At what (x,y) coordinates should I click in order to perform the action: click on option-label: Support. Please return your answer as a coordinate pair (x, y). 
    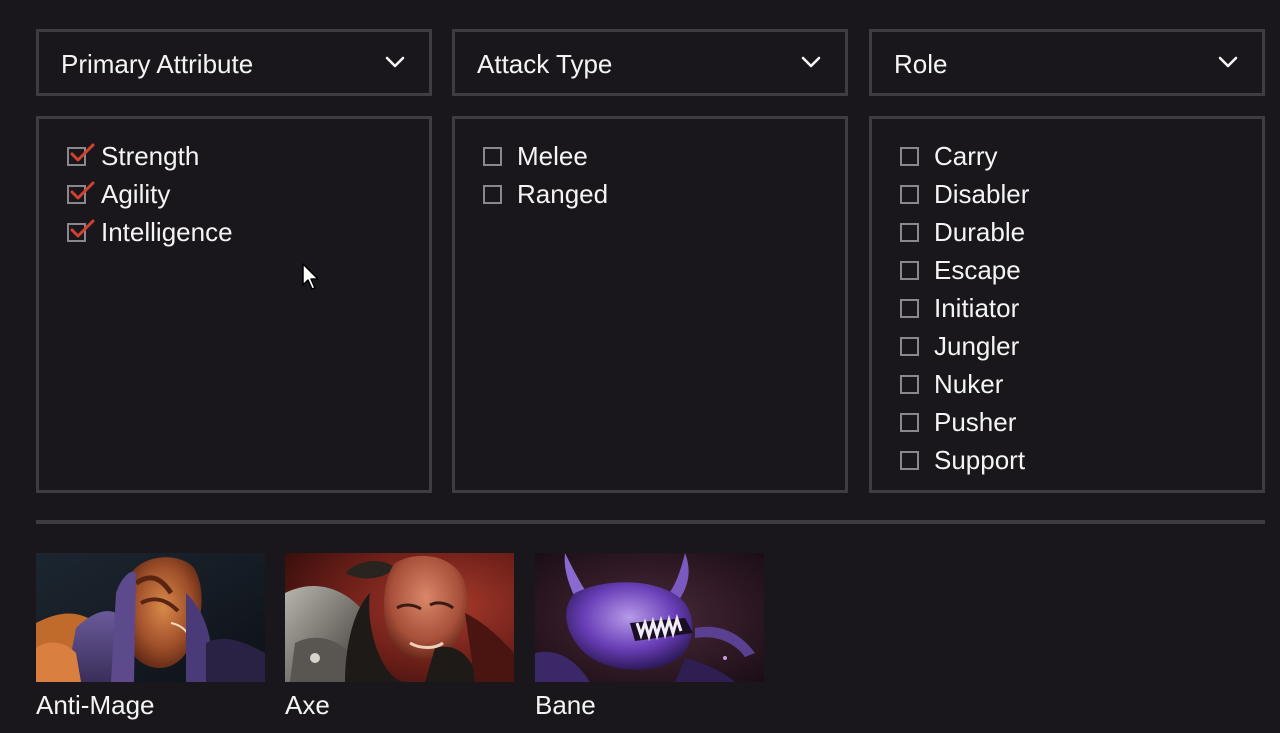
    Looking at the image, I should click on (980, 460).